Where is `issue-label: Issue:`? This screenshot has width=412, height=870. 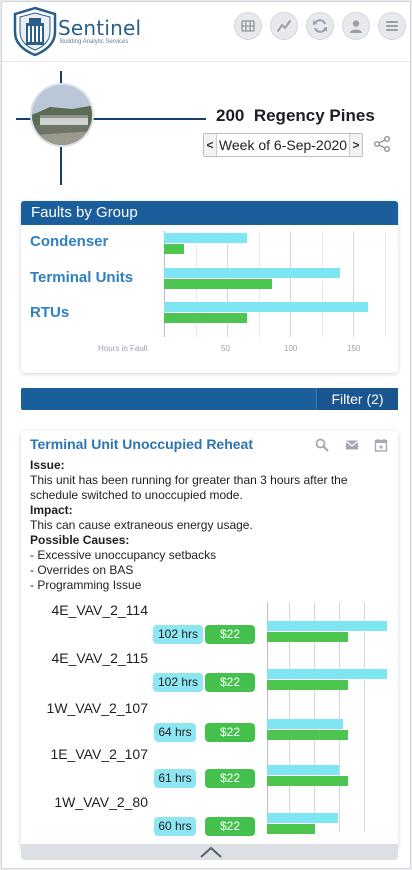 issue-label: Issue: is located at coordinates (47, 465).